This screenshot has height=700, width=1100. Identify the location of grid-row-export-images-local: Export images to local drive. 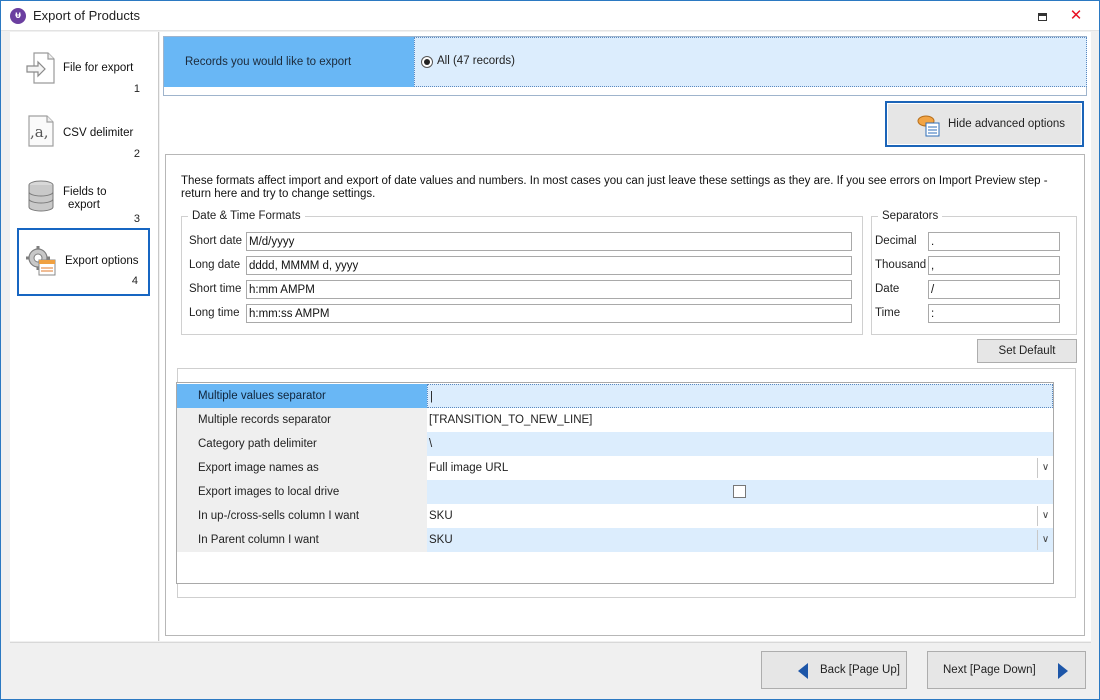
(615, 492).